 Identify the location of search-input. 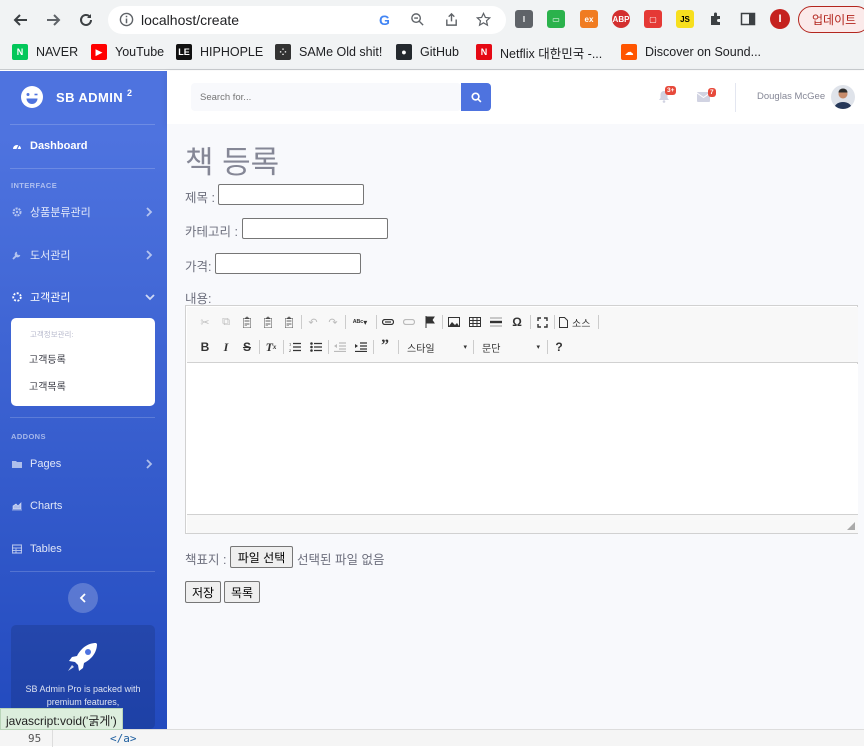
(312, 97).